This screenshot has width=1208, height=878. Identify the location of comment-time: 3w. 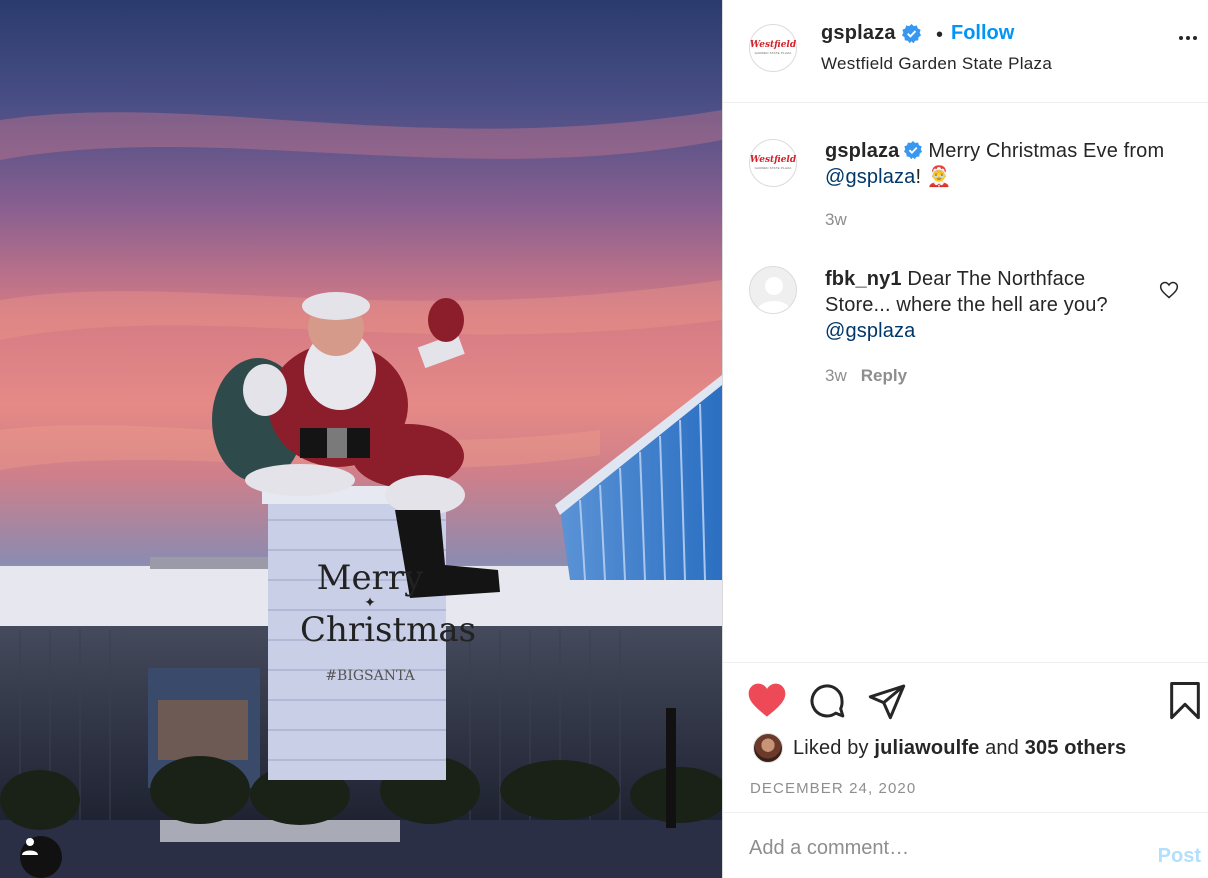
(836, 375).